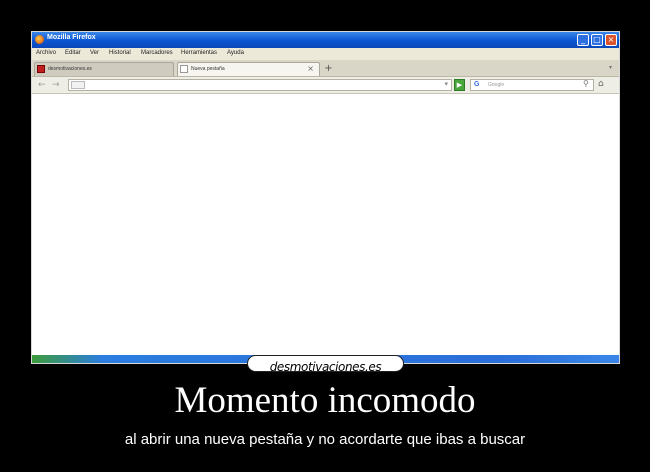 This screenshot has height=472, width=650. Describe the element at coordinates (610, 67) in the screenshot. I see `tab-list-chevron-icon: ▾` at that location.